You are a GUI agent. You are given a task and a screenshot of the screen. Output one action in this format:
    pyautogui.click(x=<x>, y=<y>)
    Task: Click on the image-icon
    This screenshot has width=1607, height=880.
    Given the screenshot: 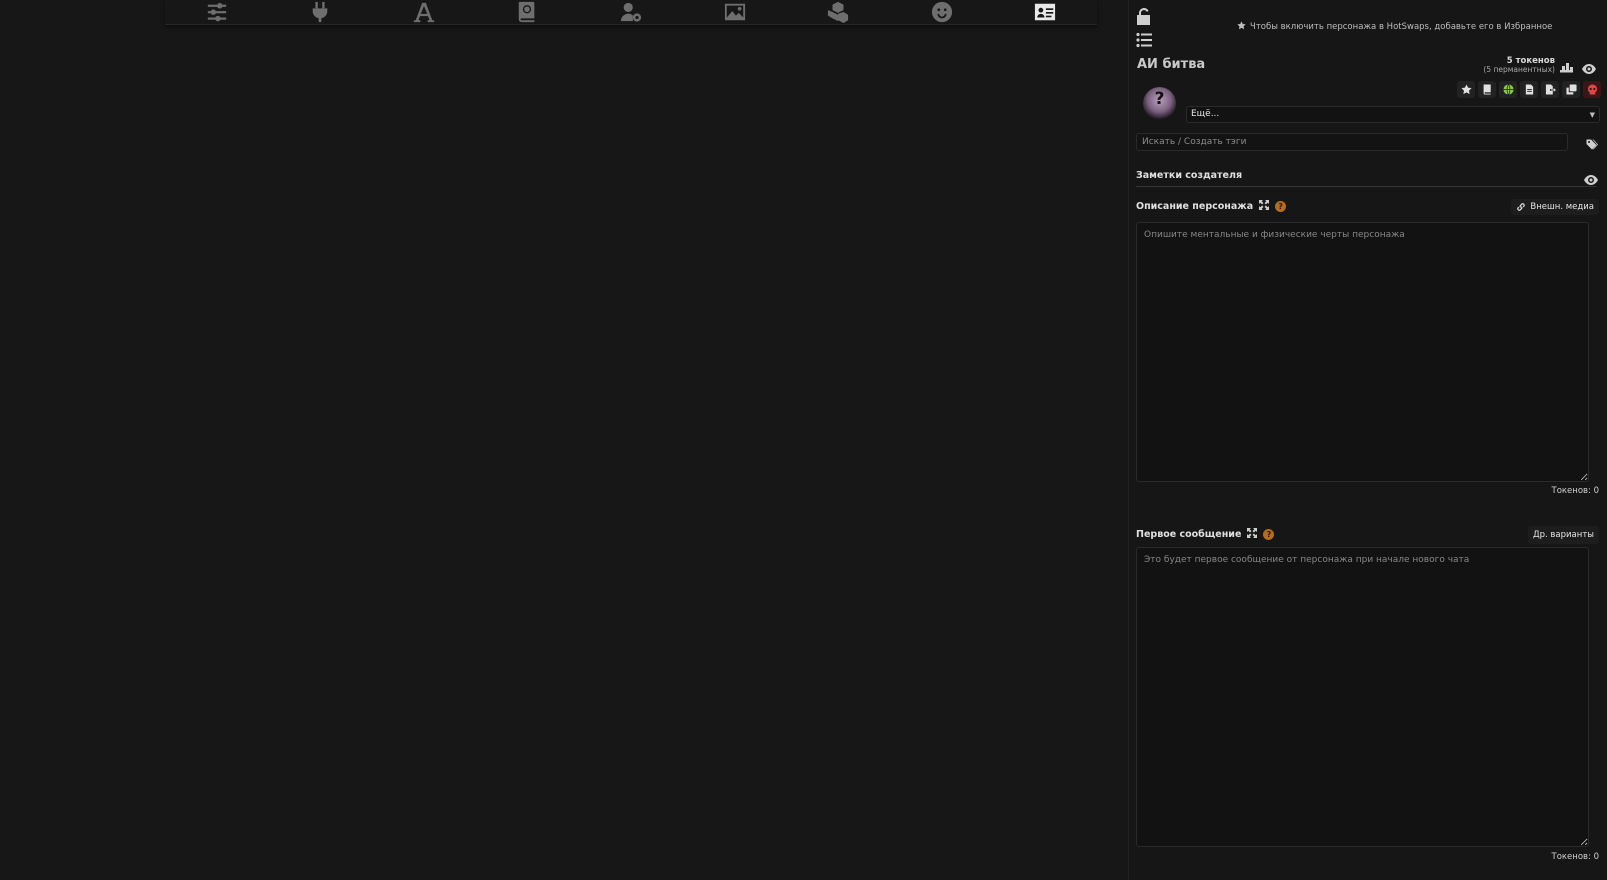 What is the action you would take?
    pyautogui.click(x=735, y=12)
    